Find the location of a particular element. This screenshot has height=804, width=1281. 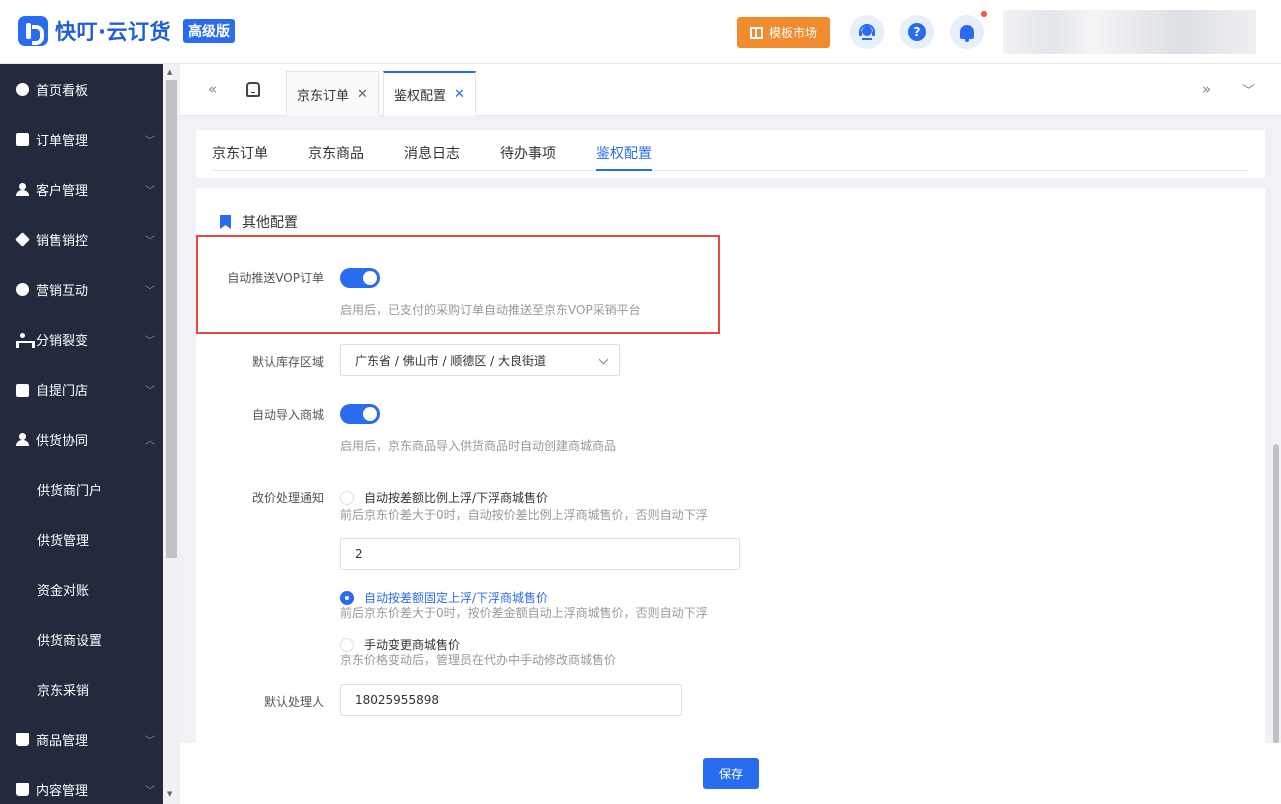

auto-import-hint: 启用后，京东商品导入供货商品时自动创建商城商品 is located at coordinates (478, 446).